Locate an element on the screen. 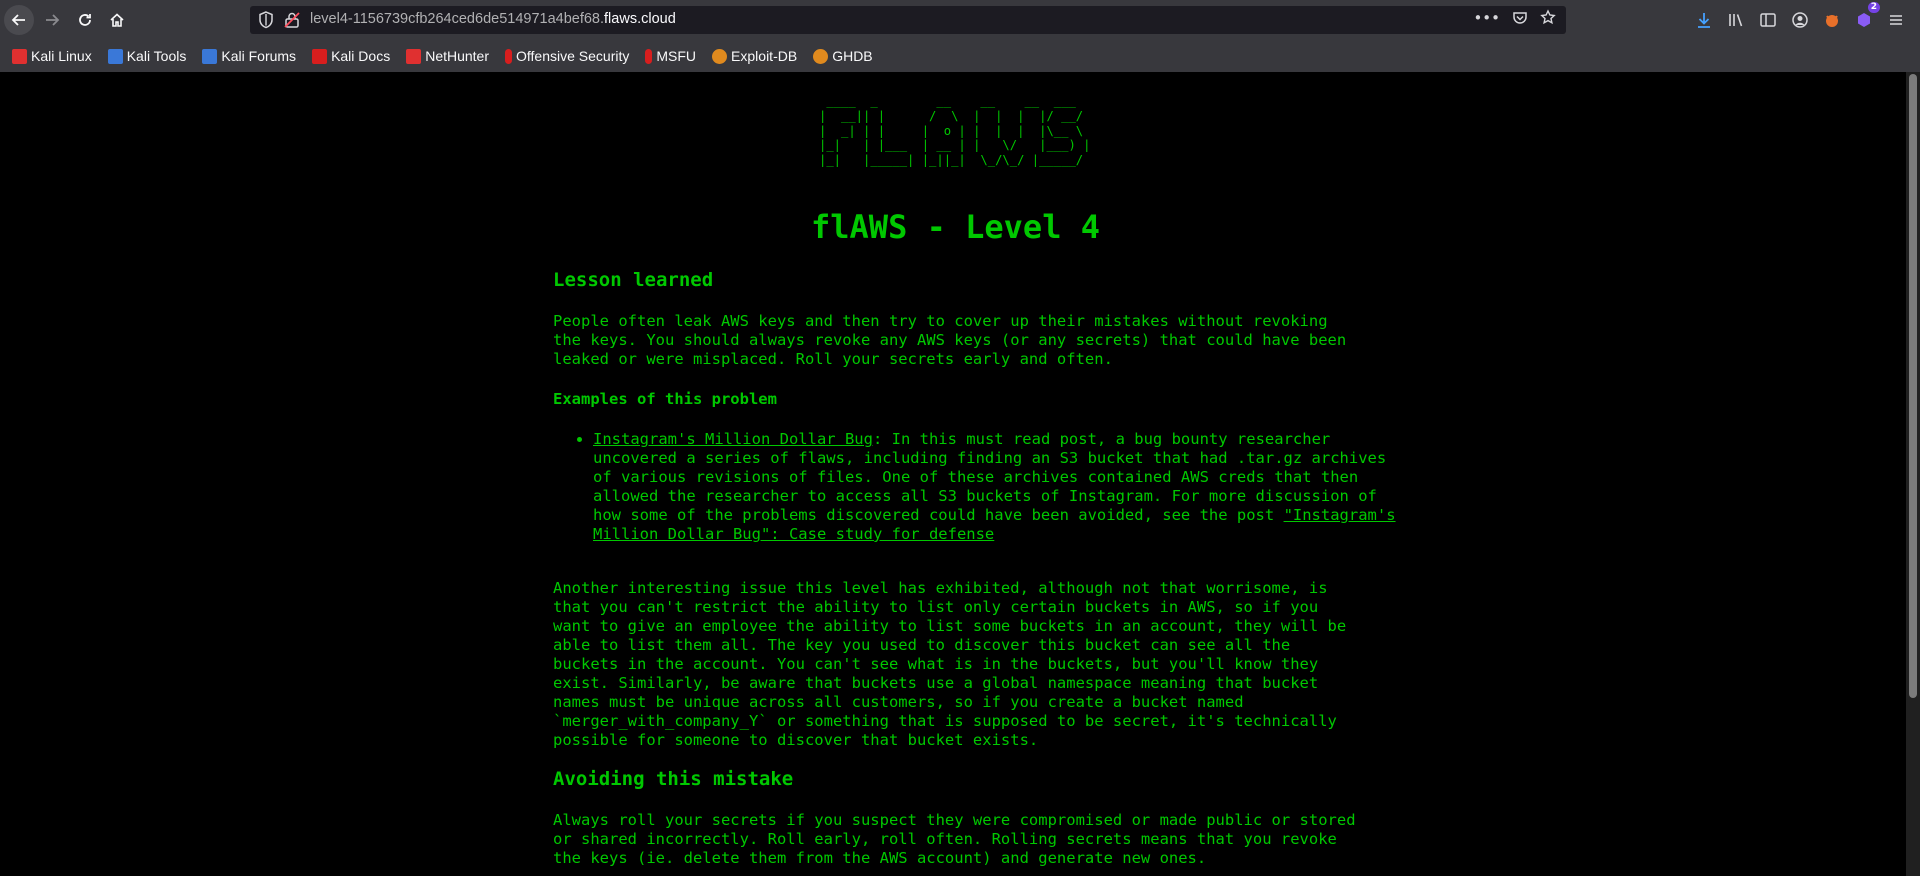  scrollbar-thumb is located at coordinates (1913, 386).